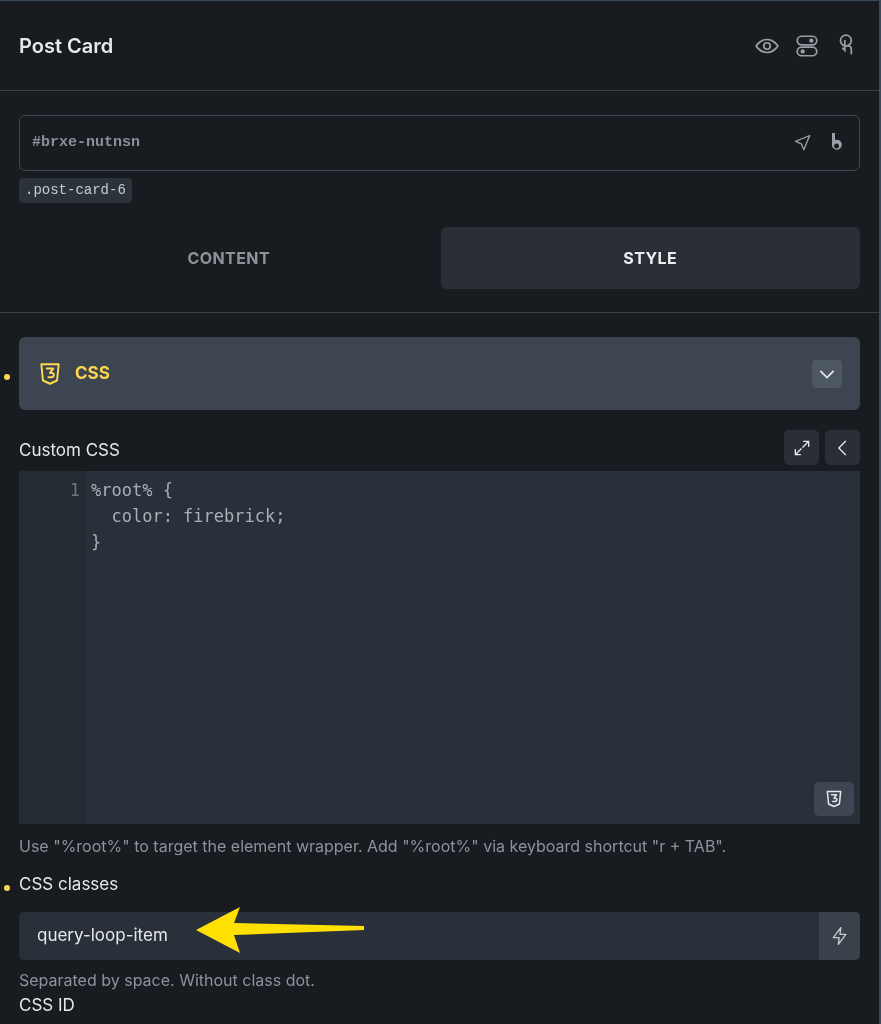  What do you see at coordinates (75, 190) in the screenshot?
I see `class-tag: .post-card-6` at bounding box center [75, 190].